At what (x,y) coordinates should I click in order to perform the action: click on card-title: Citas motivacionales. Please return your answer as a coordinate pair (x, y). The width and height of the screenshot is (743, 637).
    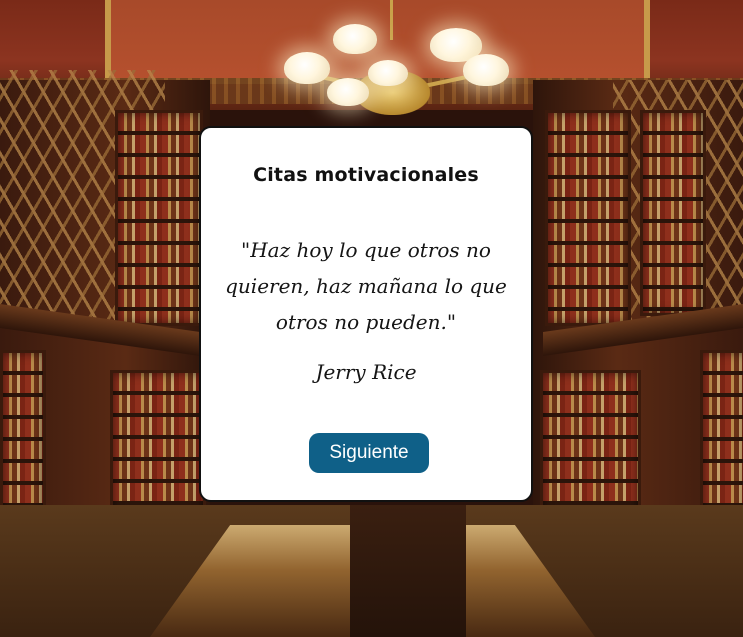
    Looking at the image, I should click on (366, 175).